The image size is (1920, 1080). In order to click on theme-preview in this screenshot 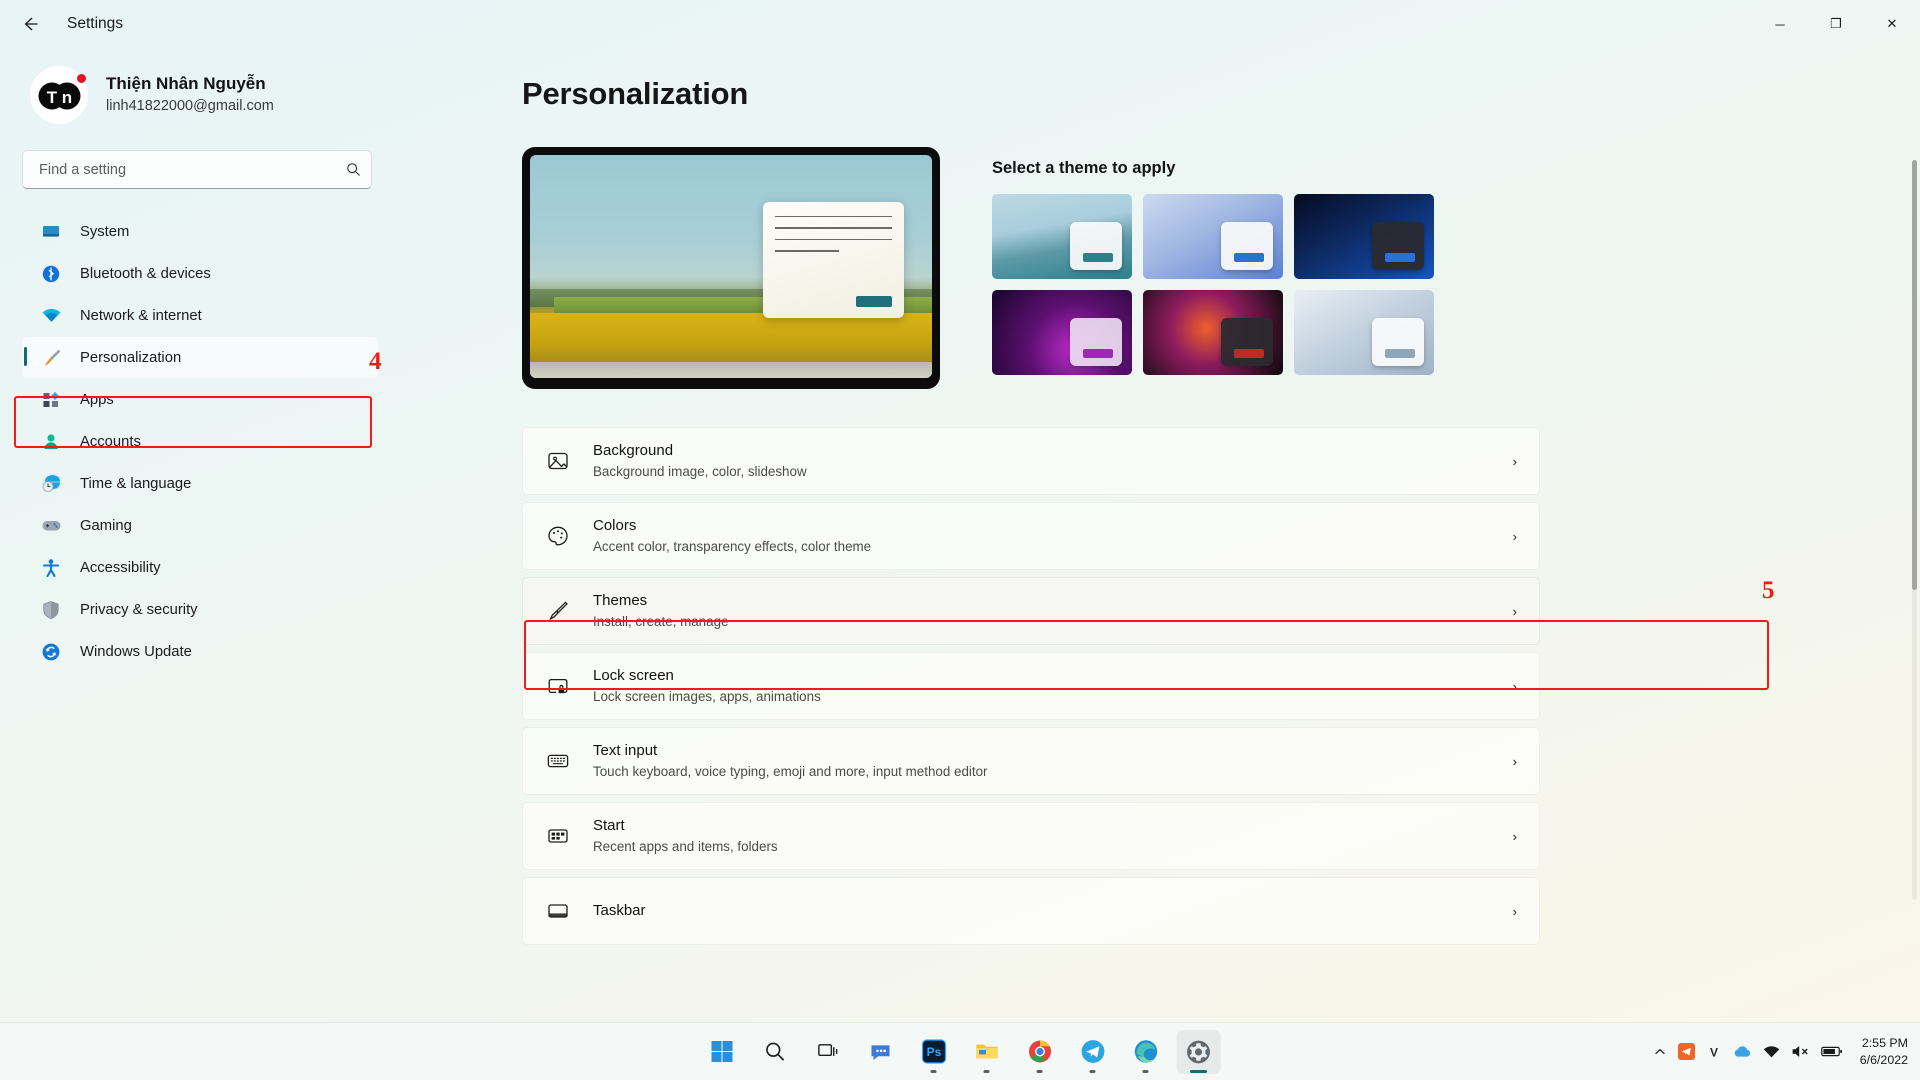, I will do `click(731, 268)`.